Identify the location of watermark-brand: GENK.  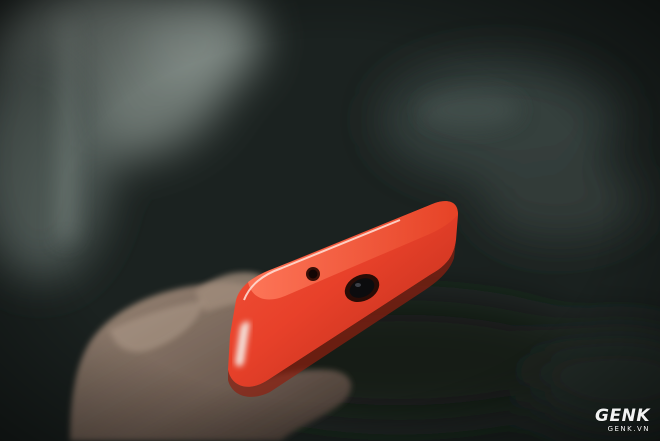
(622, 416).